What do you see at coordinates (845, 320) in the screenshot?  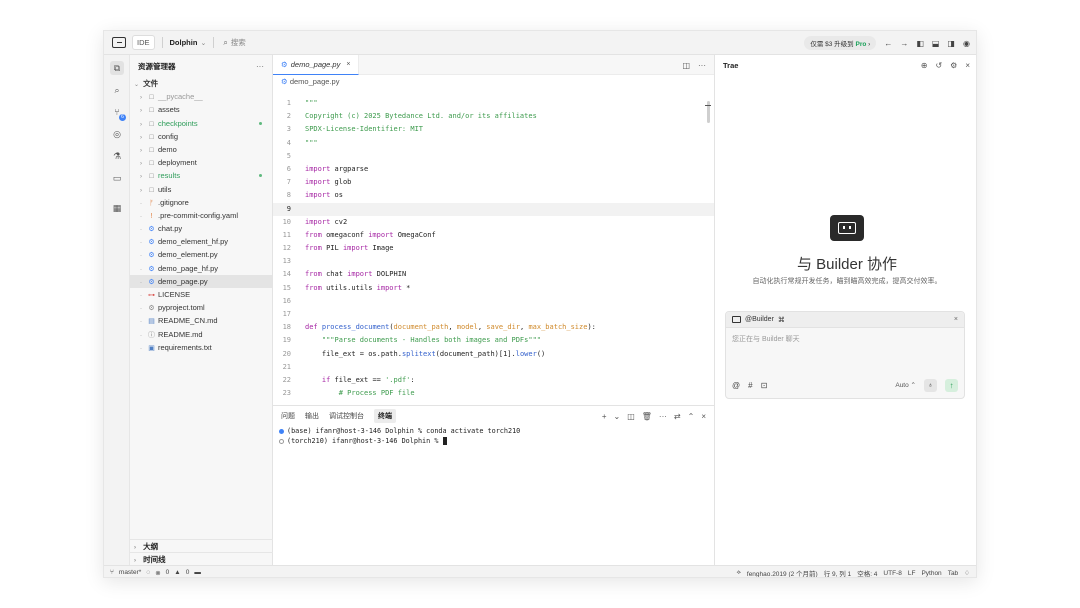 I see `agent-chip: @Builder ⌘ ×` at bounding box center [845, 320].